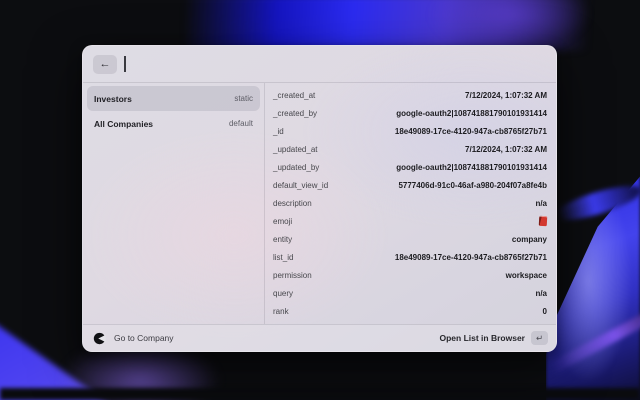 The height and width of the screenshot is (400, 640). What do you see at coordinates (99, 338) in the screenshot?
I see `company-logo-icon` at bounding box center [99, 338].